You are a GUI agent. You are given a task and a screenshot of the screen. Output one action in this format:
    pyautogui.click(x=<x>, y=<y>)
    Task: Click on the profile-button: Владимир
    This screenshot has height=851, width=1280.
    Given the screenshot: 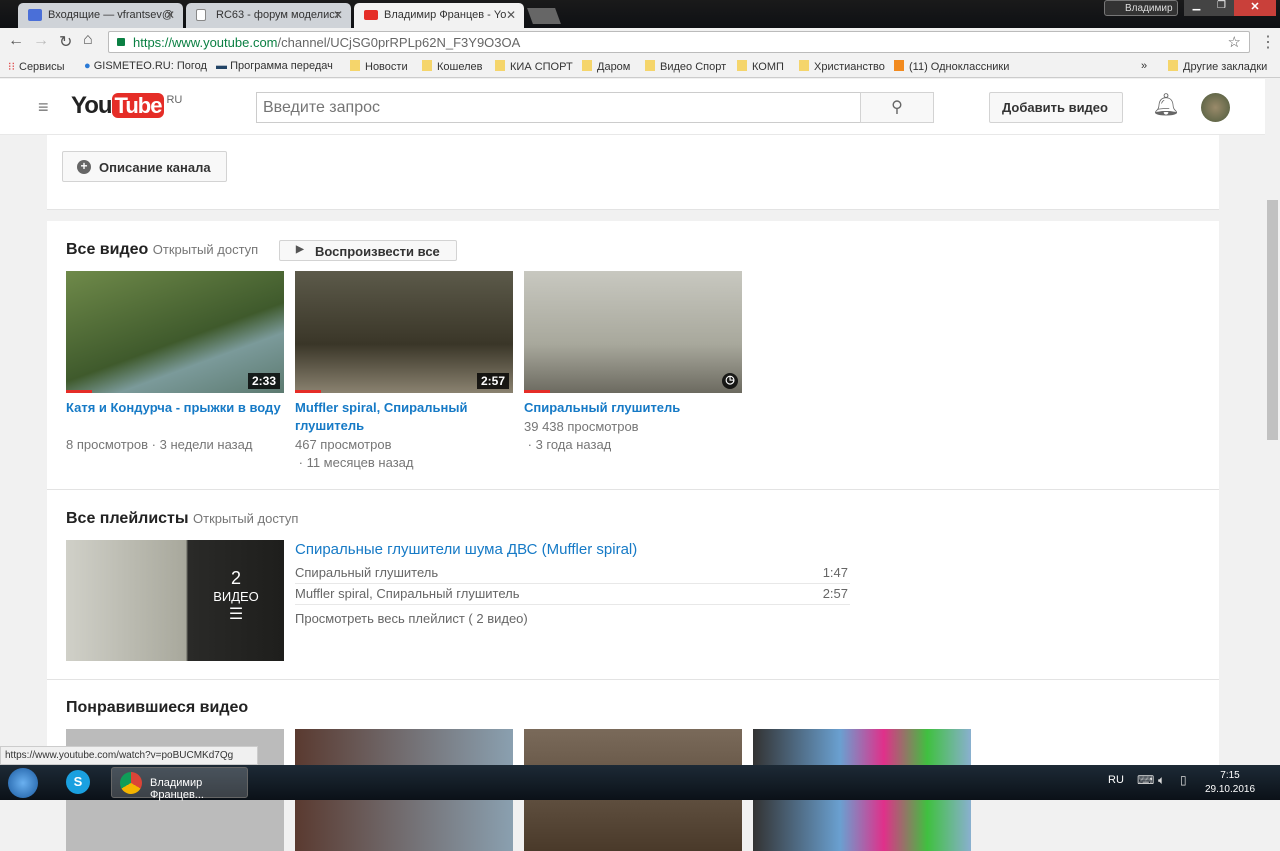 What is the action you would take?
    pyautogui.click(x=1141, y=8)
    